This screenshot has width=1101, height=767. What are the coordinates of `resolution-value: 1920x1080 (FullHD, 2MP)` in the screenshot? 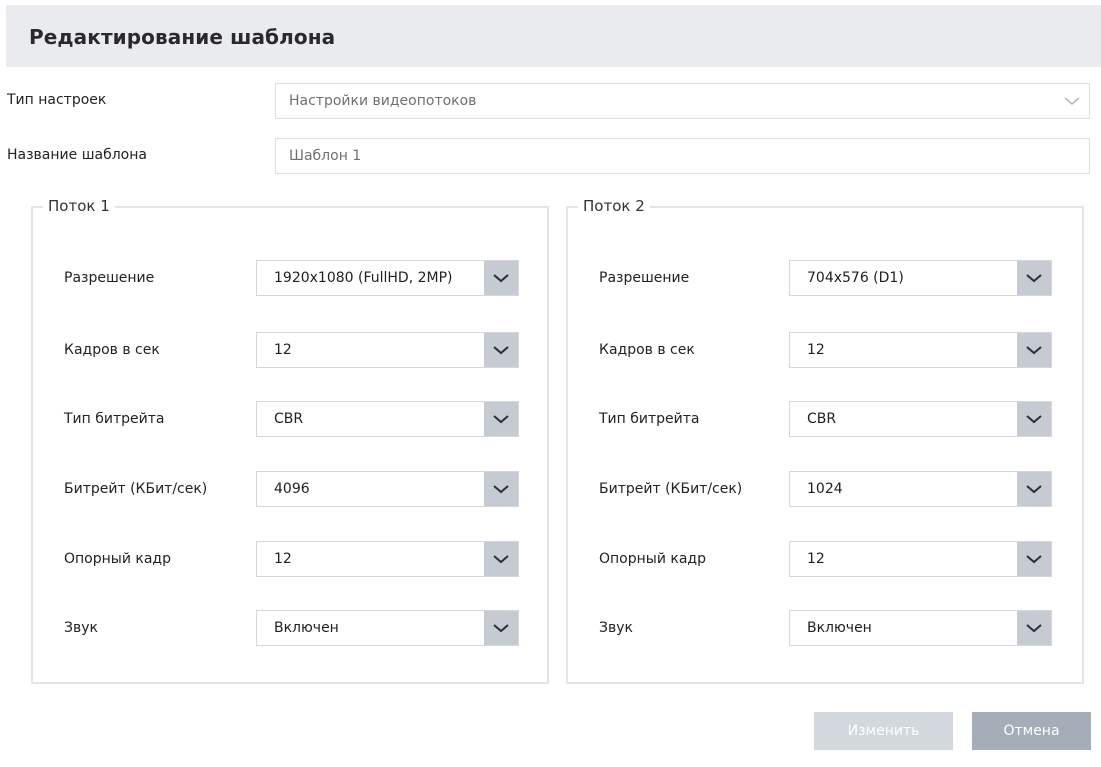 It's located at (363, 278).